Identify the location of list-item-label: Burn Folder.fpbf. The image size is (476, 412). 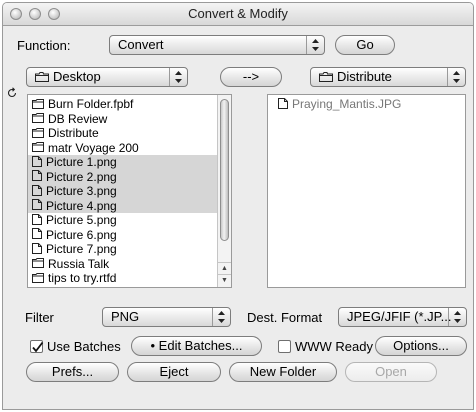
(91, 104).